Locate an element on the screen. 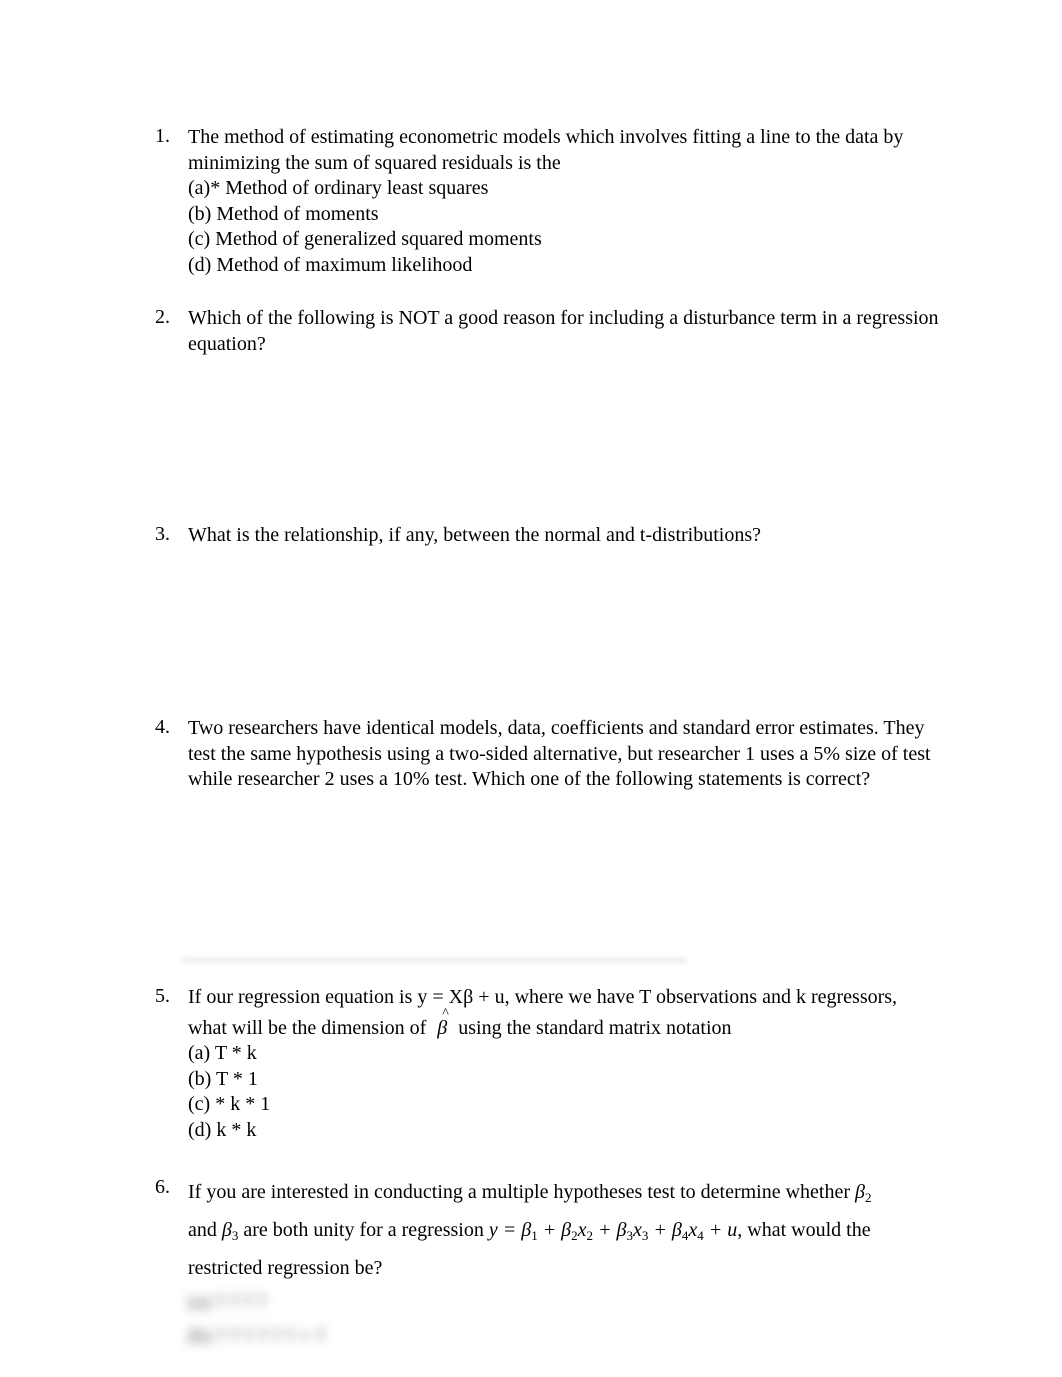  question-number: 1. is located at coordinates (162, 136).